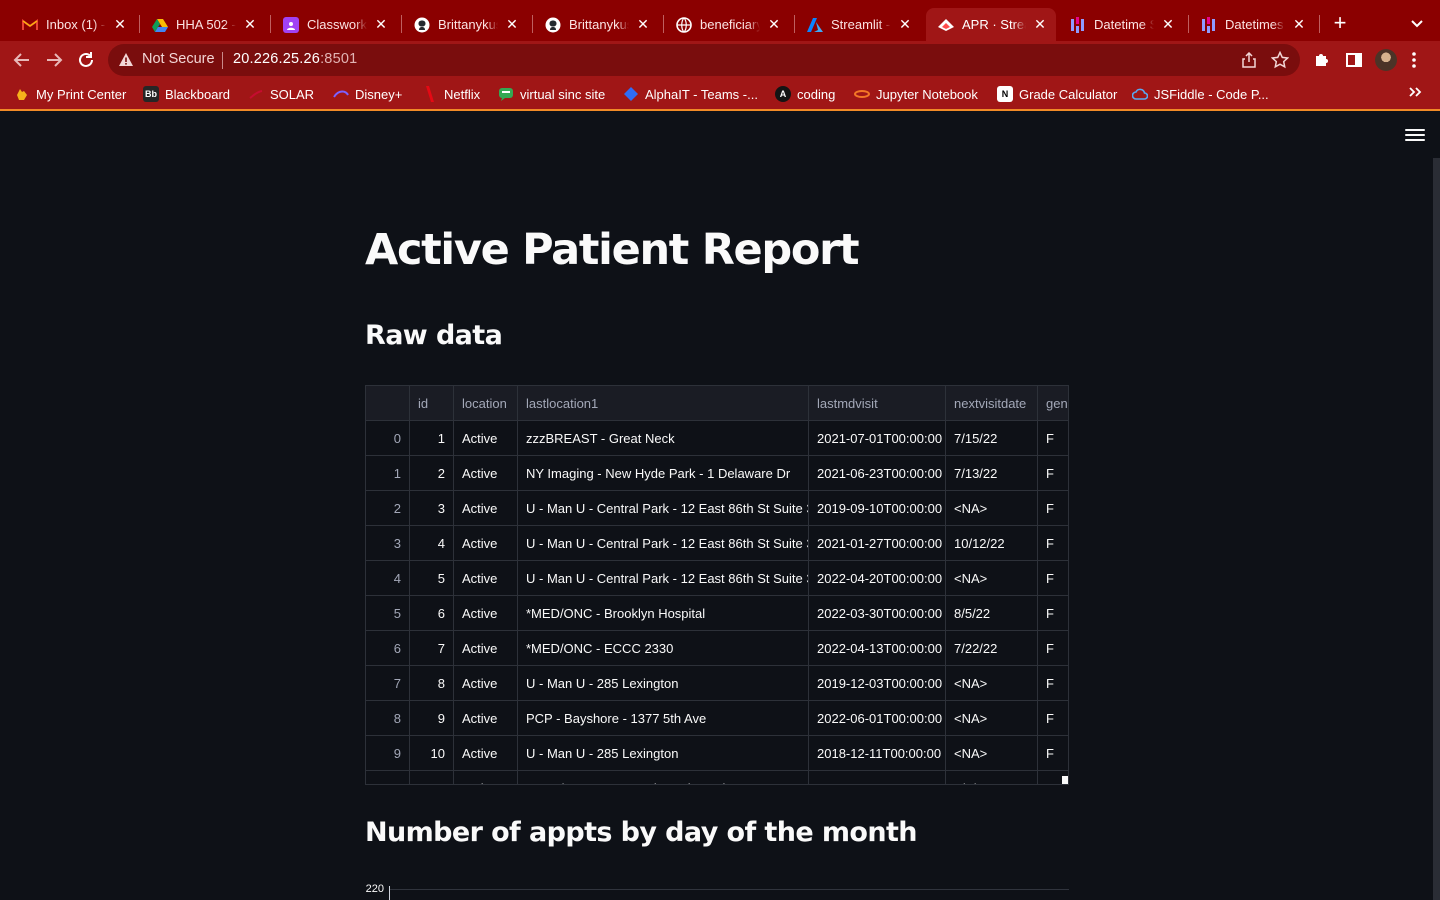  I want to click on bookmark-my-print-center: My Print Center, so click(70, 94).